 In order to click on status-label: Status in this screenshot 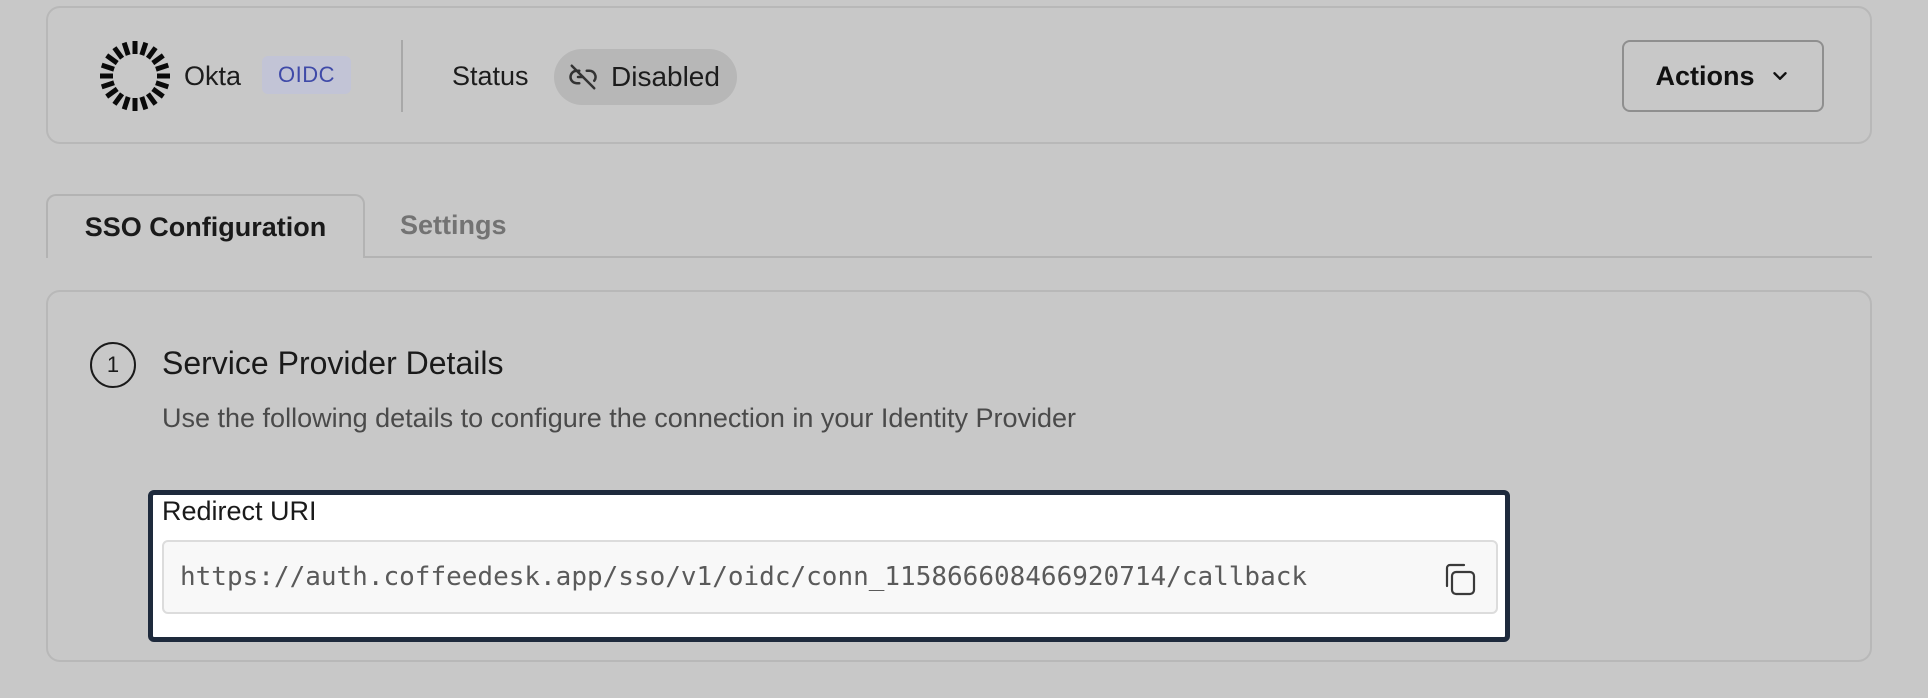, I will do `click(490, 76)`.